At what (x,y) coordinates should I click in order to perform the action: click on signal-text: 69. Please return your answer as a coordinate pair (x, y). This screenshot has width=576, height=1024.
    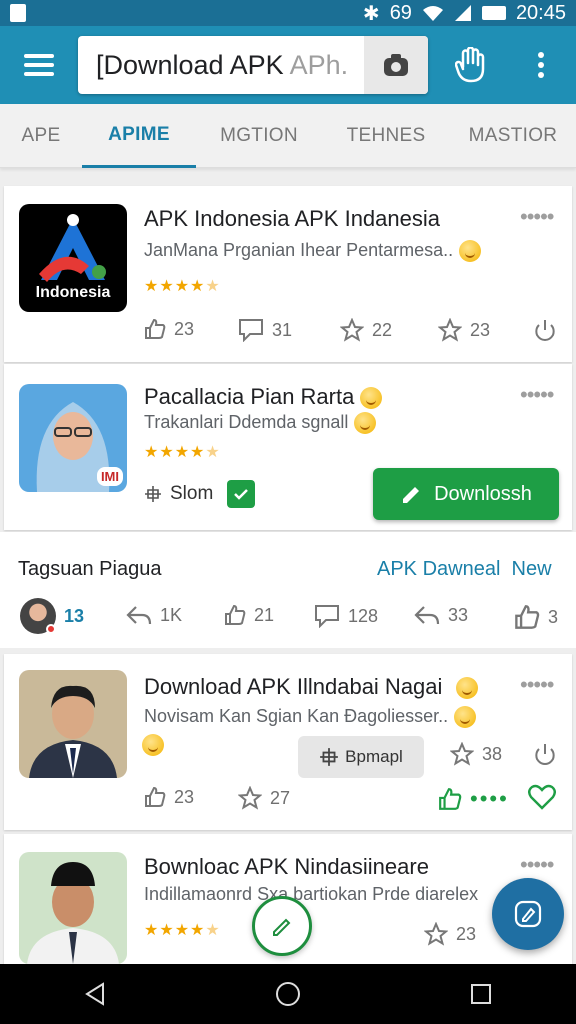
    Looking at the image, I should click on (400, 12).